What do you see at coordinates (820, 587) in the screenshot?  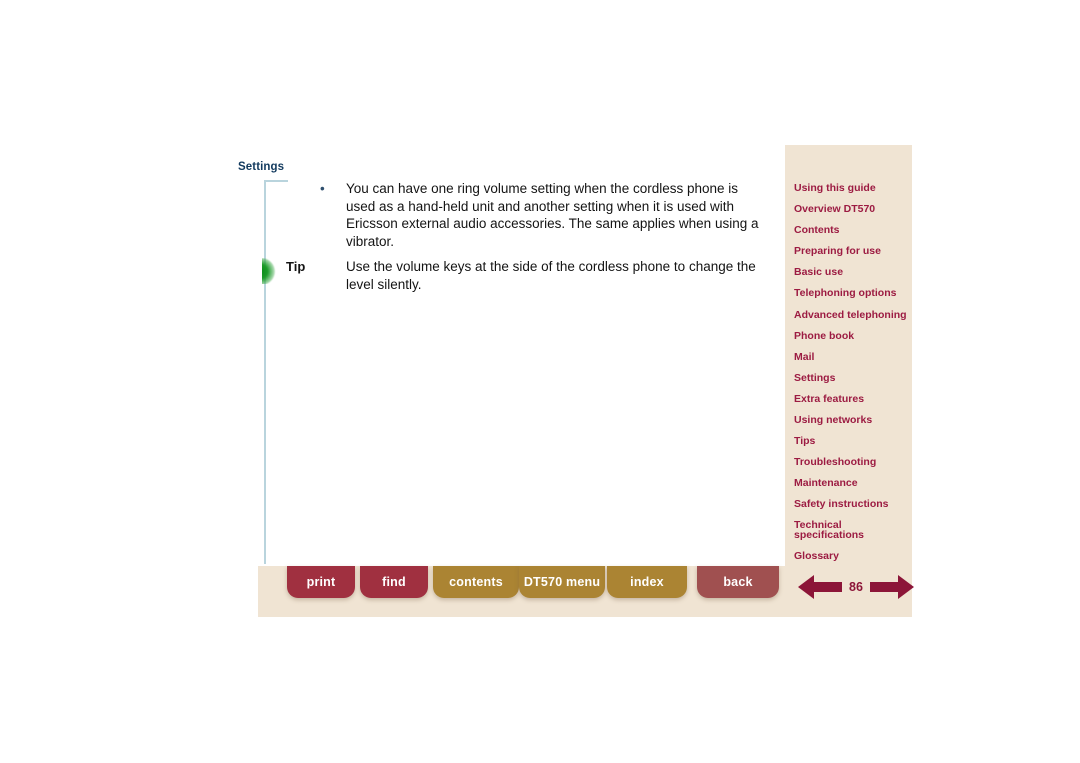 I see `arrow-left-icon` at bounding box center [820, 587].